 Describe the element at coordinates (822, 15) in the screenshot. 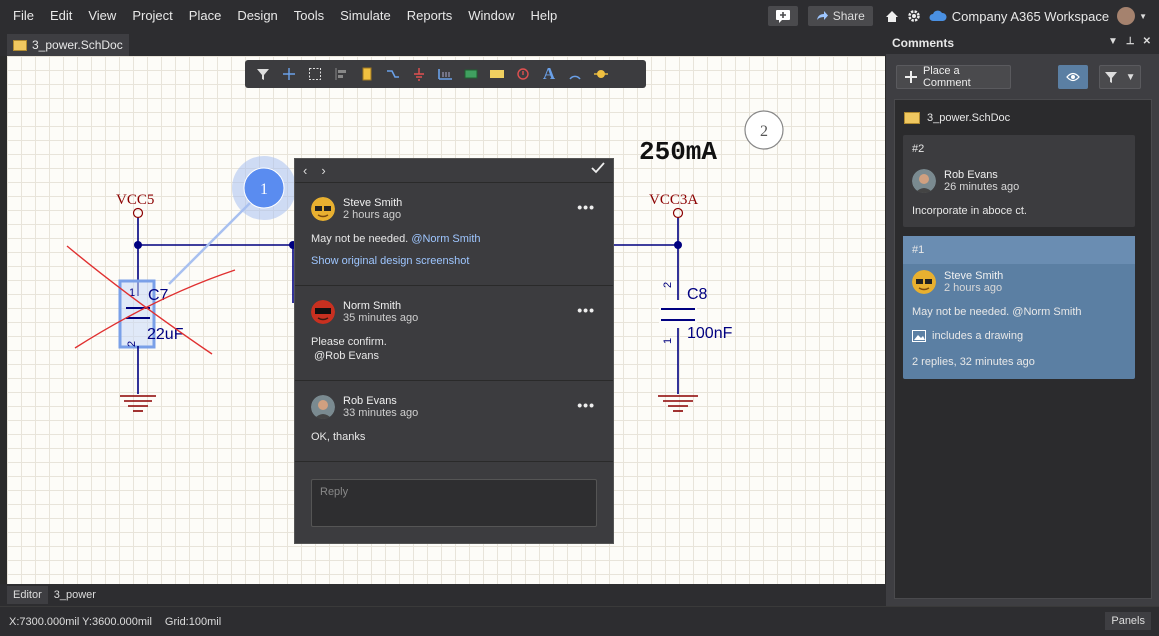

I see `share-icon` at that location.